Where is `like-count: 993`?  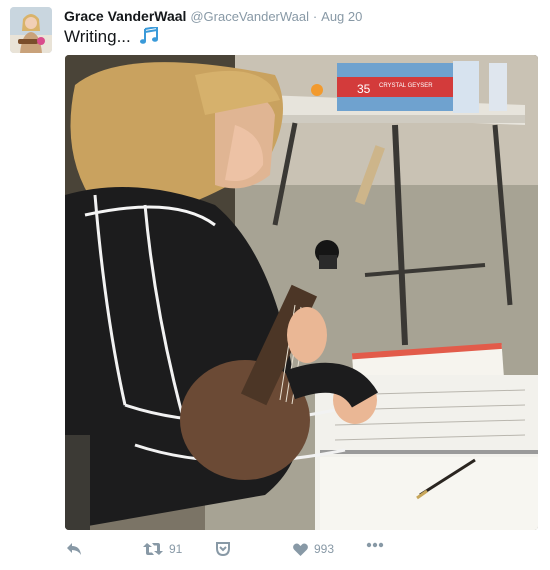 like-count: 993 is located at coordinates (324, 549).